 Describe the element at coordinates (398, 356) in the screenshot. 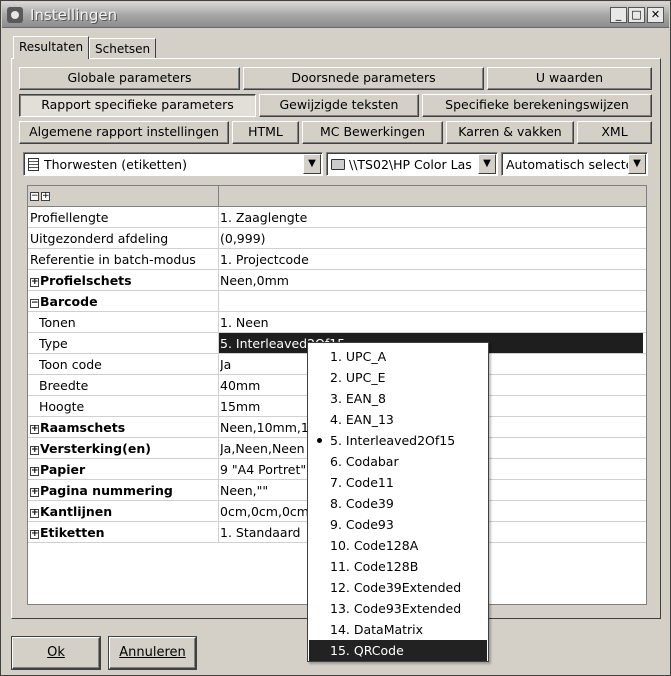

I see `dropdown-option: 1. UPC_A` at that location.